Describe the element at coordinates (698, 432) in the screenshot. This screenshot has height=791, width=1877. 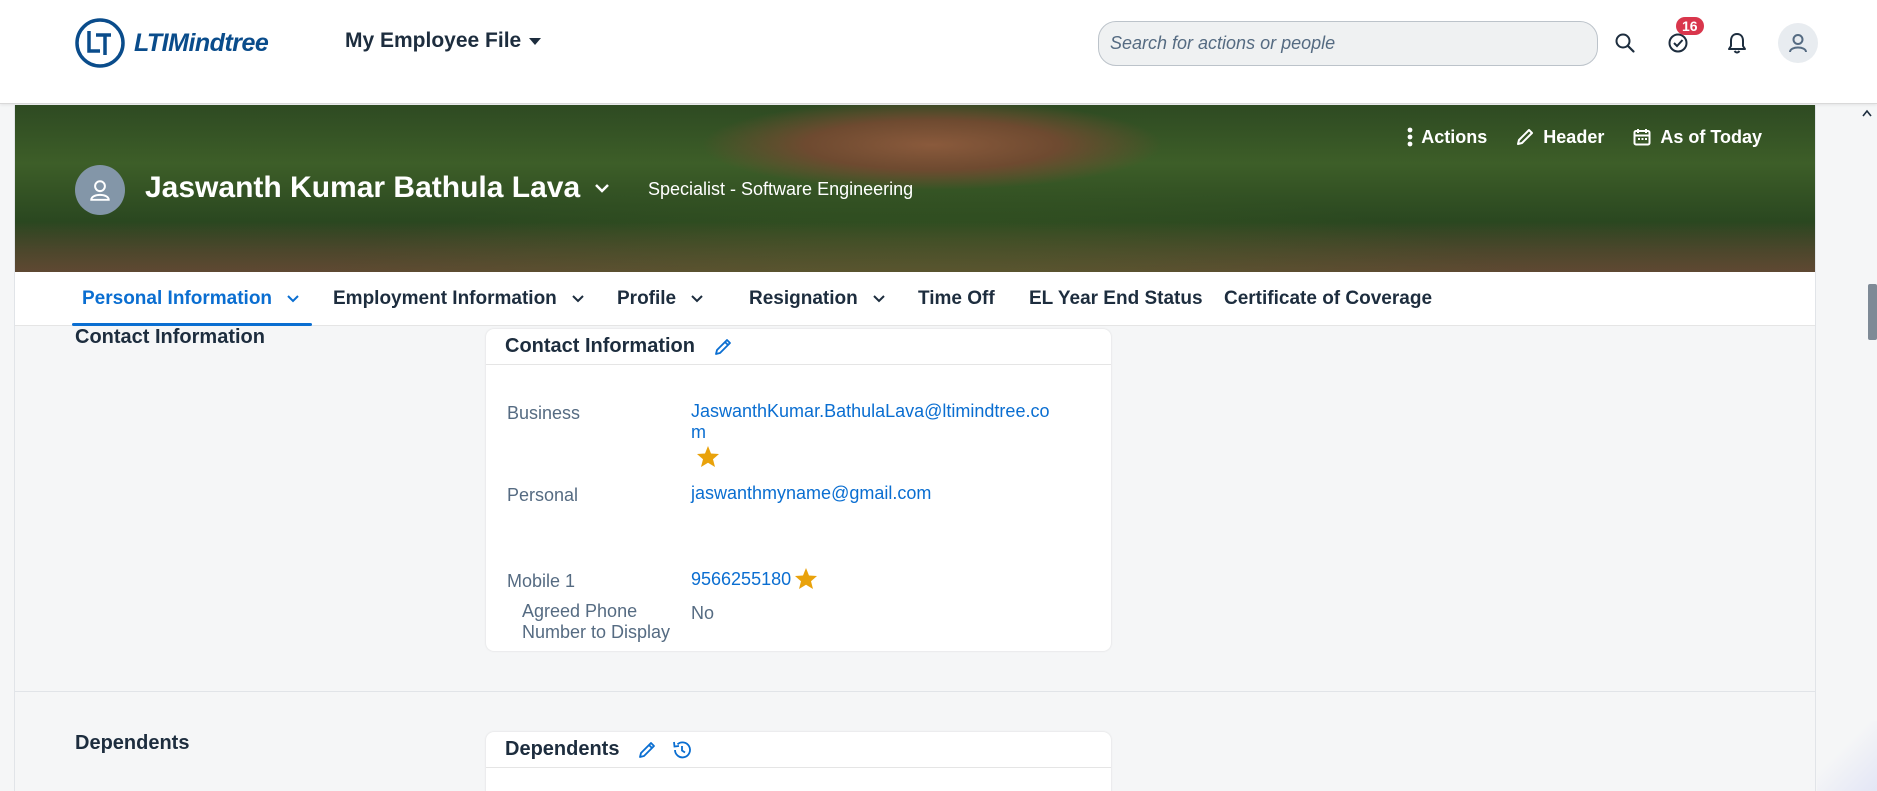
I see `business-email-line: m` at that location.